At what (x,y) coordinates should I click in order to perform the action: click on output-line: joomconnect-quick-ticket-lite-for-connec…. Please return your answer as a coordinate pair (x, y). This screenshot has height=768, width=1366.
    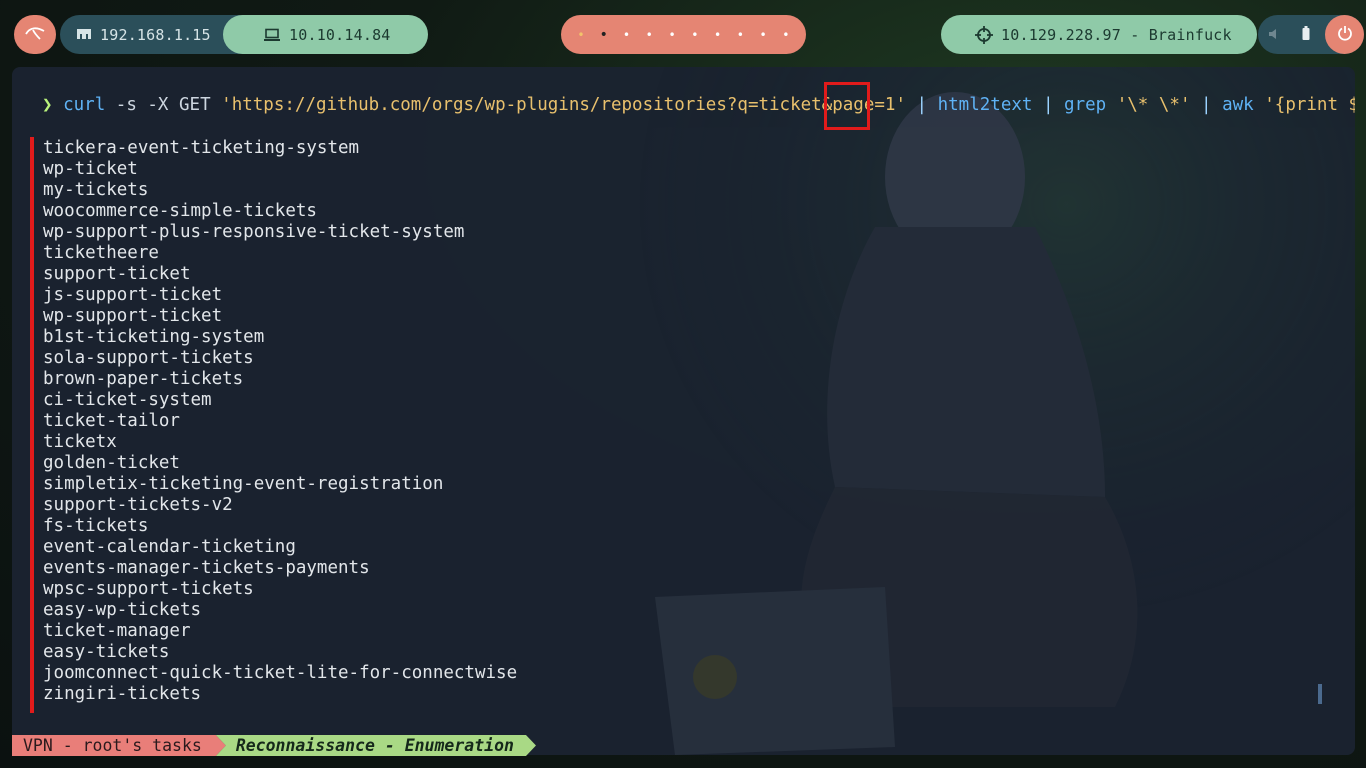
    Looking at the image, I should click on (280, 673).